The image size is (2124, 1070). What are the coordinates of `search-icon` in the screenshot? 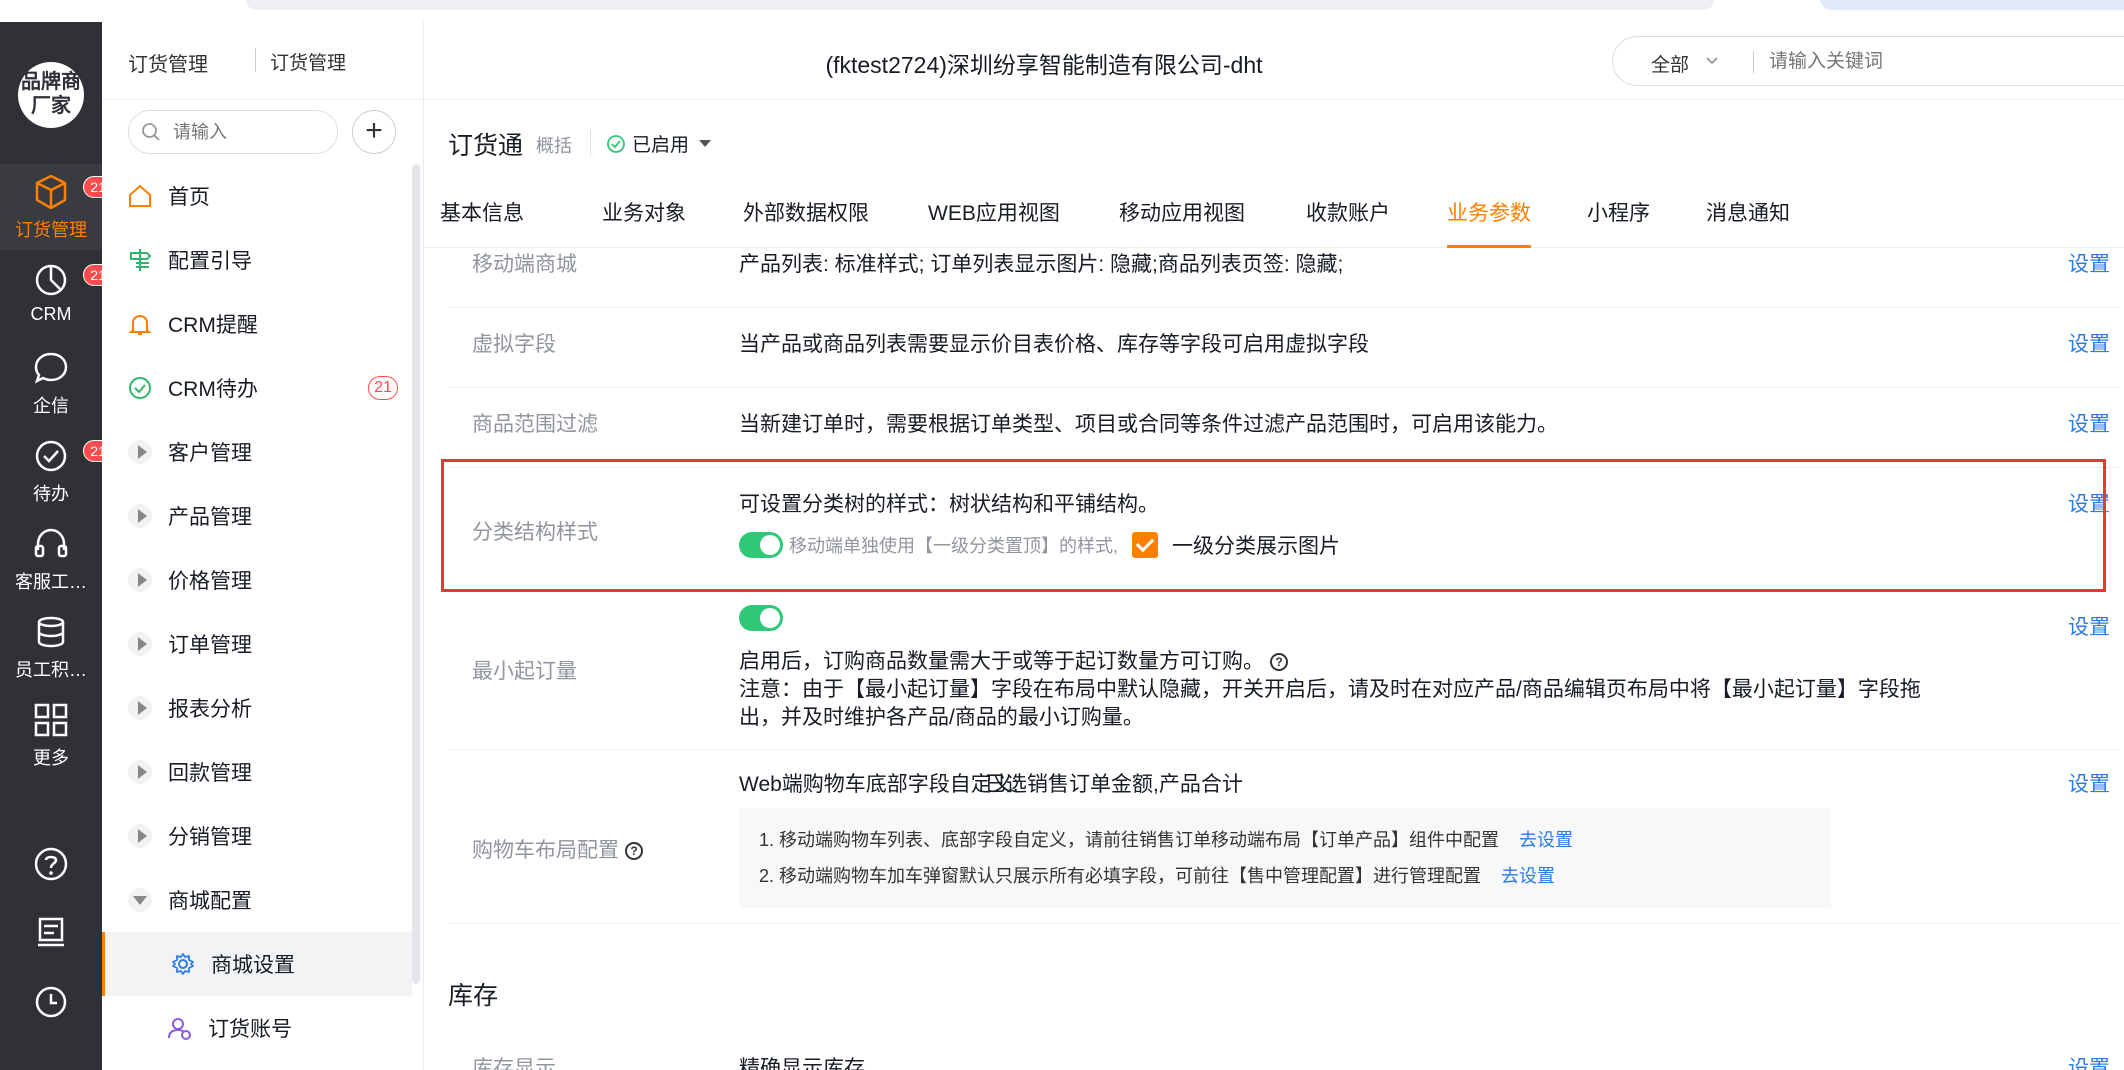 It's located at (151, 132).